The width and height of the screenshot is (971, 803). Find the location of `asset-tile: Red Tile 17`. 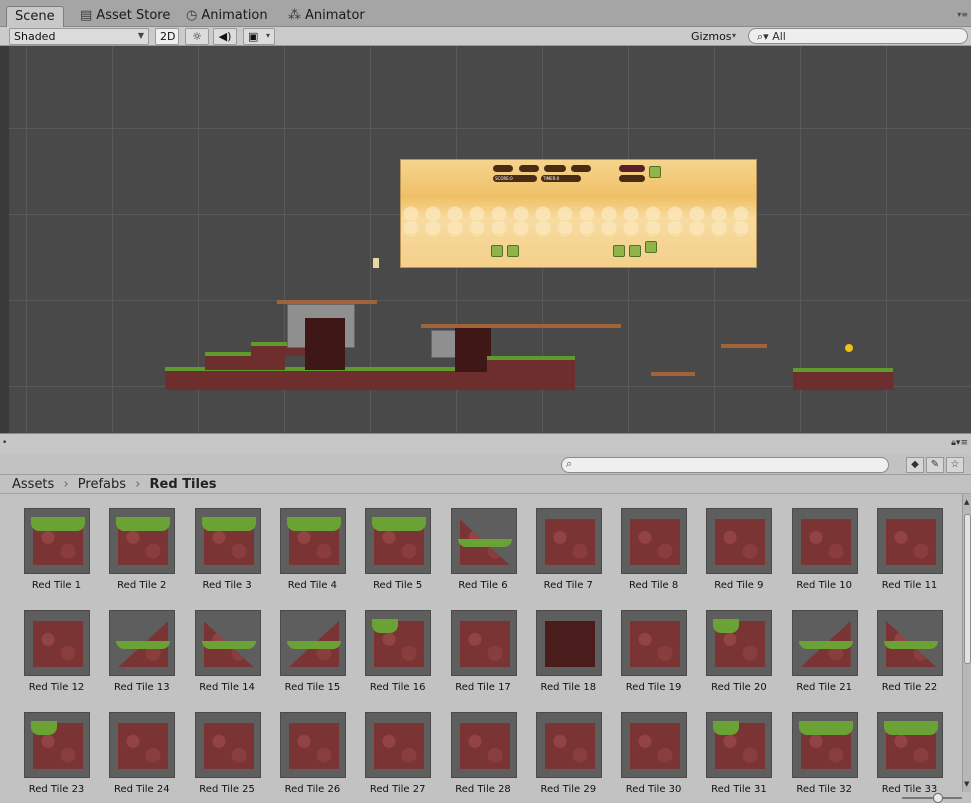

asset-tile: Red Tile 17 is located at coordinates (483, 646).